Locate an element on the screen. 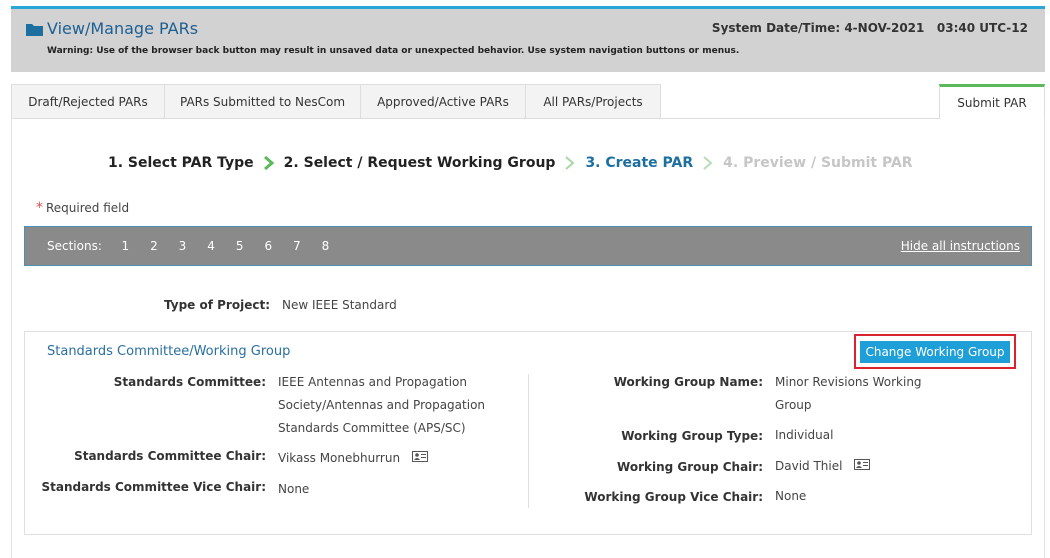  tab-all-pars: All PARs/Projects is located at coordinates (593, 101).